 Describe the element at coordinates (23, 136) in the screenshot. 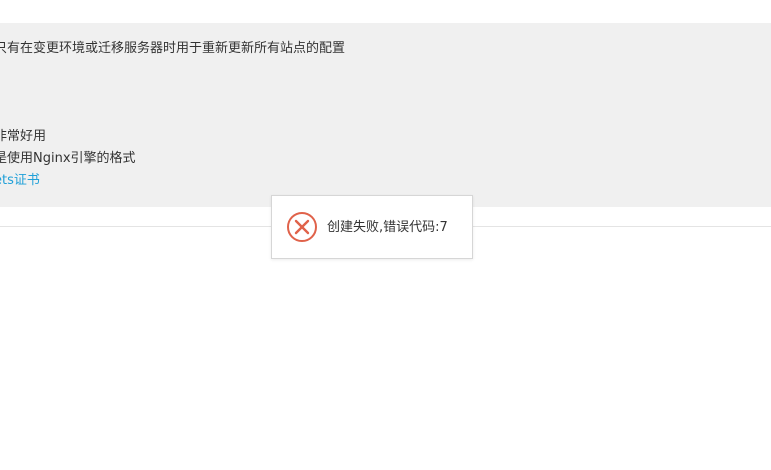

I see `info-line-2: 非常好用` at that location.